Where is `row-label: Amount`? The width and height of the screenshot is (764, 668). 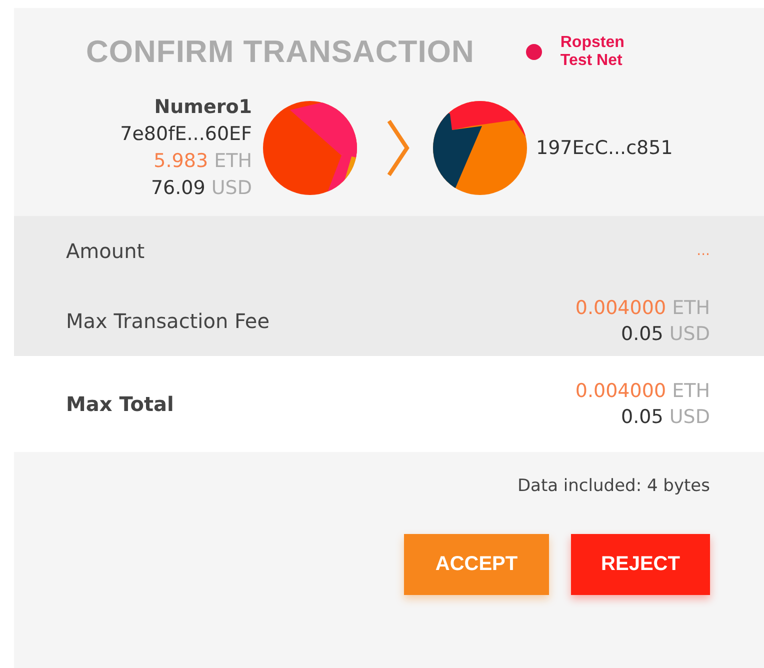
row-label: Amount is located at coordinates (105, 251).